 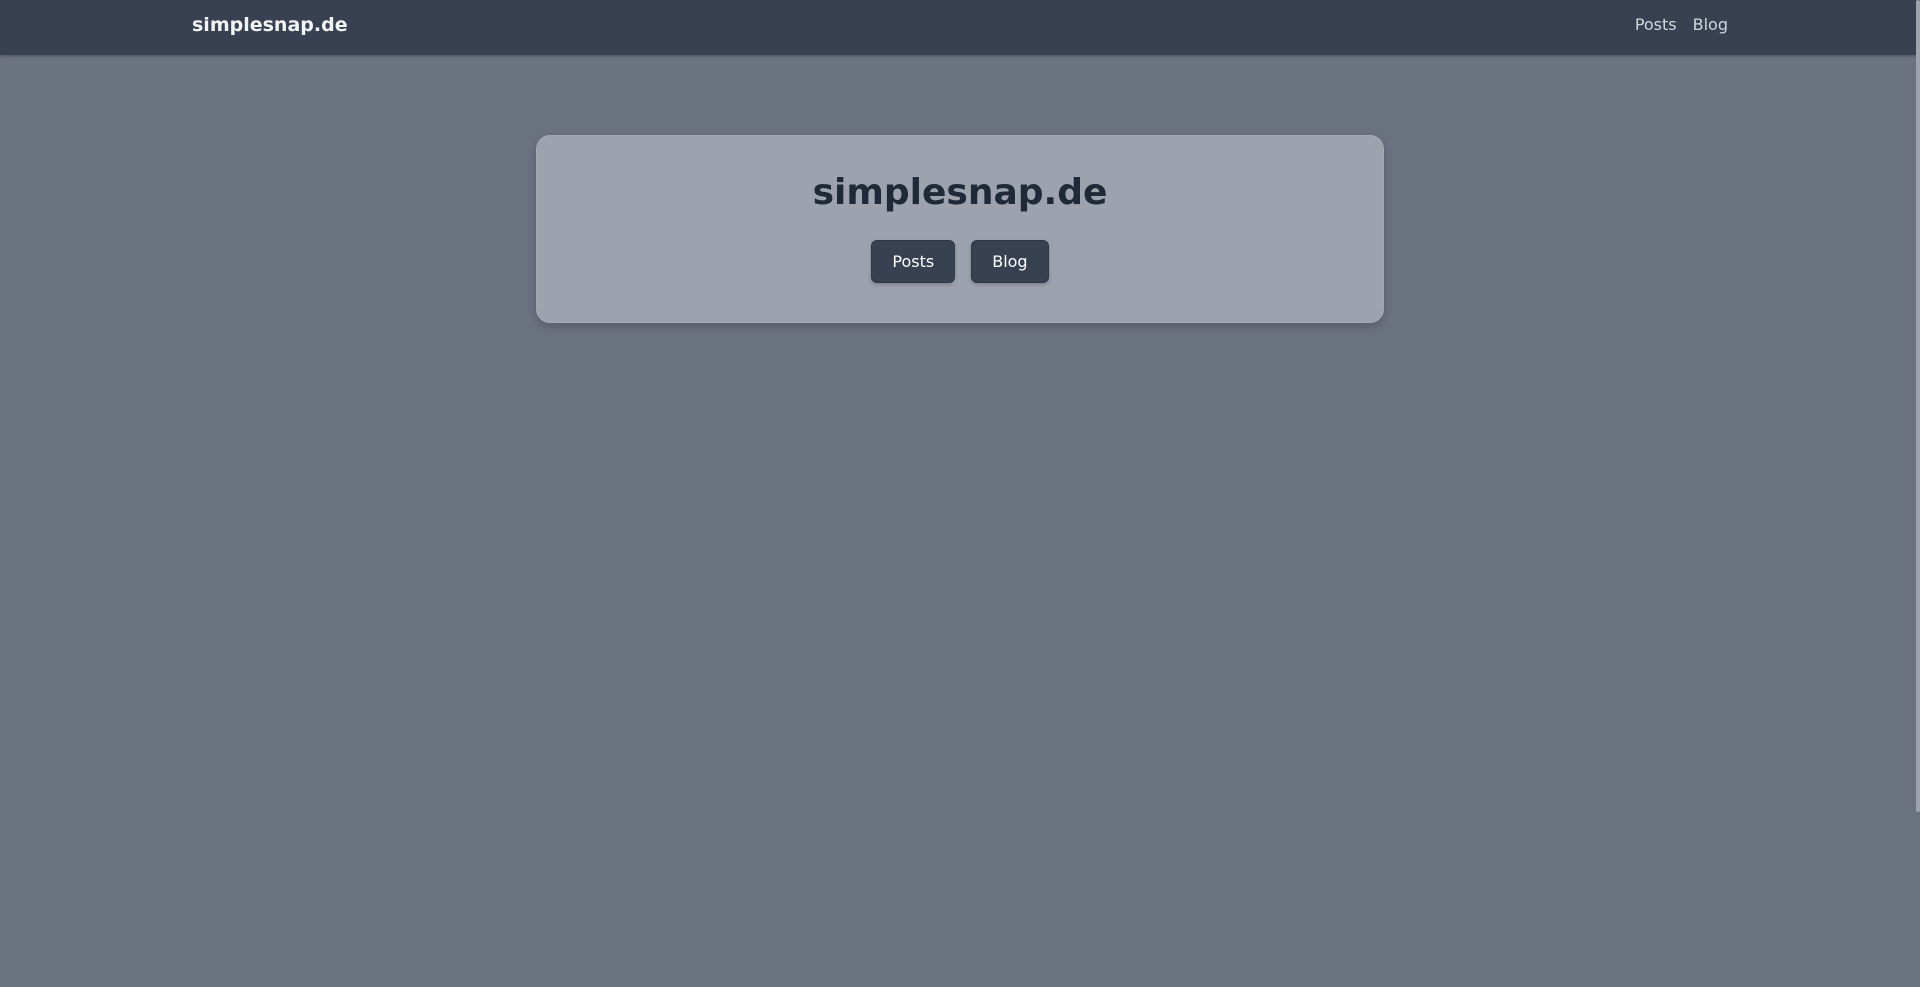 What do you see at coordinates (960, 192) in the screenshot?
I see `hero-title: simplesnap.de` at bounding box center [960, 192].